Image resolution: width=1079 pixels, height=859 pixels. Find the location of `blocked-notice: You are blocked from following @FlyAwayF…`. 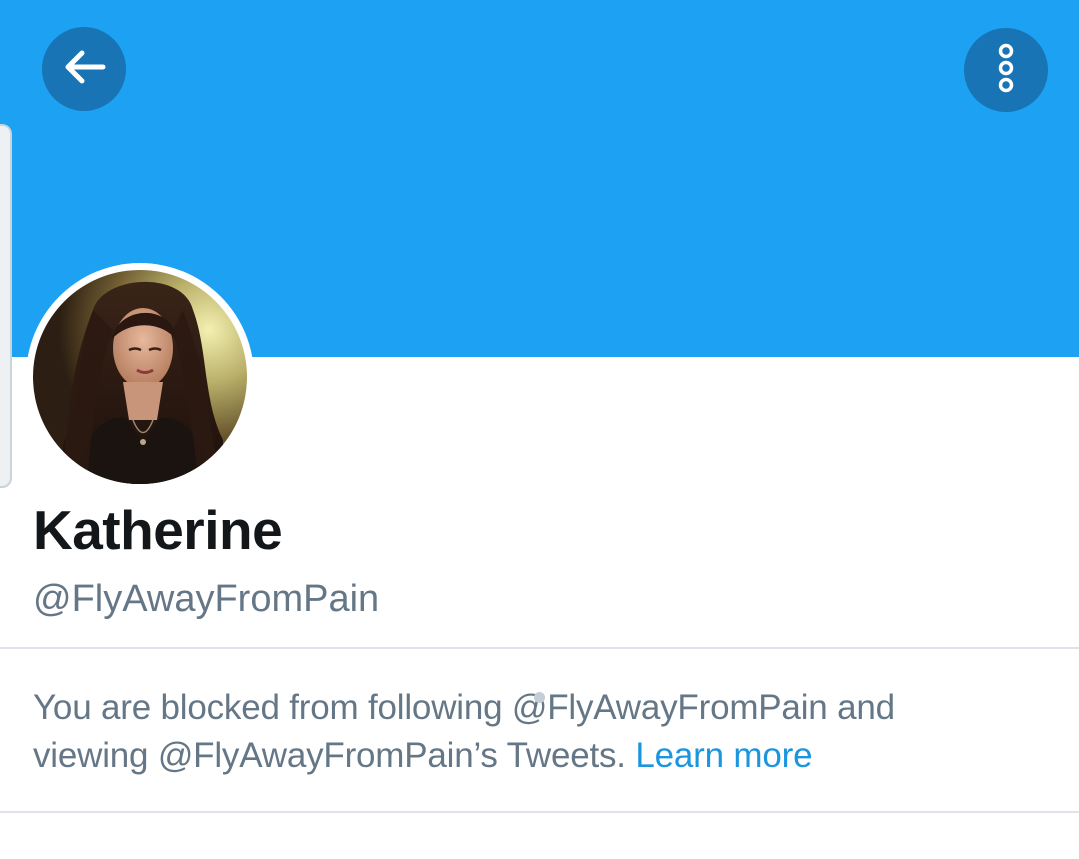

blocked-notice: You are blocked from following @FlyAwayF… is located at coordinates (548, 732).